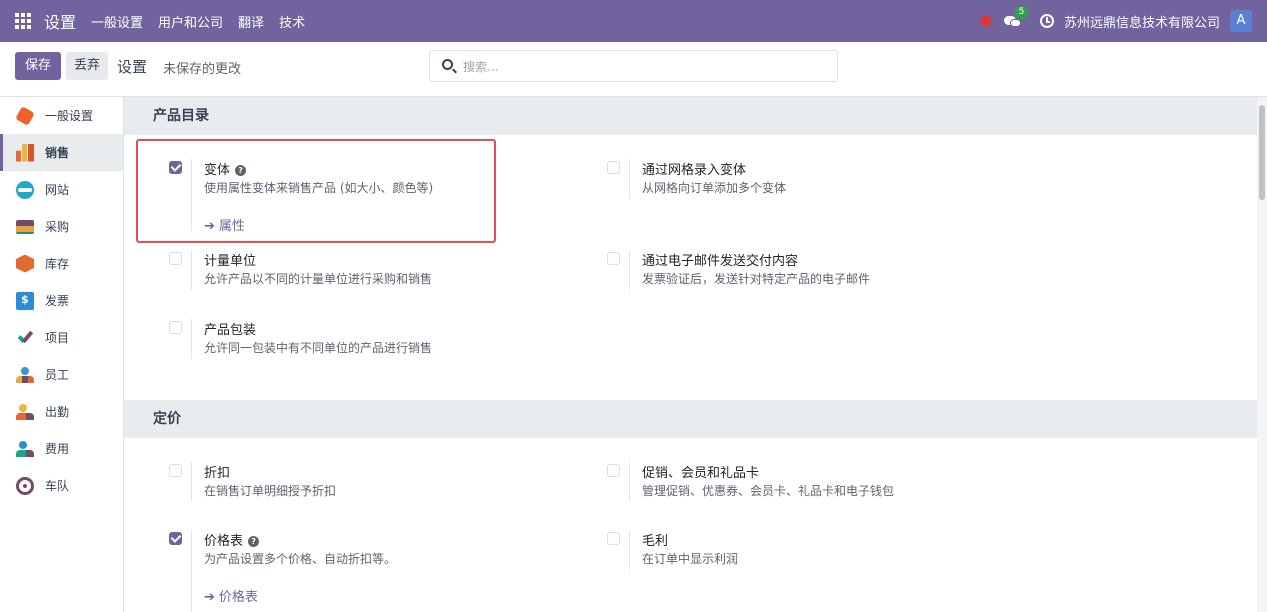  Describe the element at coordinates (316, 191) in the screenshot. I see `highlight-annotation` at that location.